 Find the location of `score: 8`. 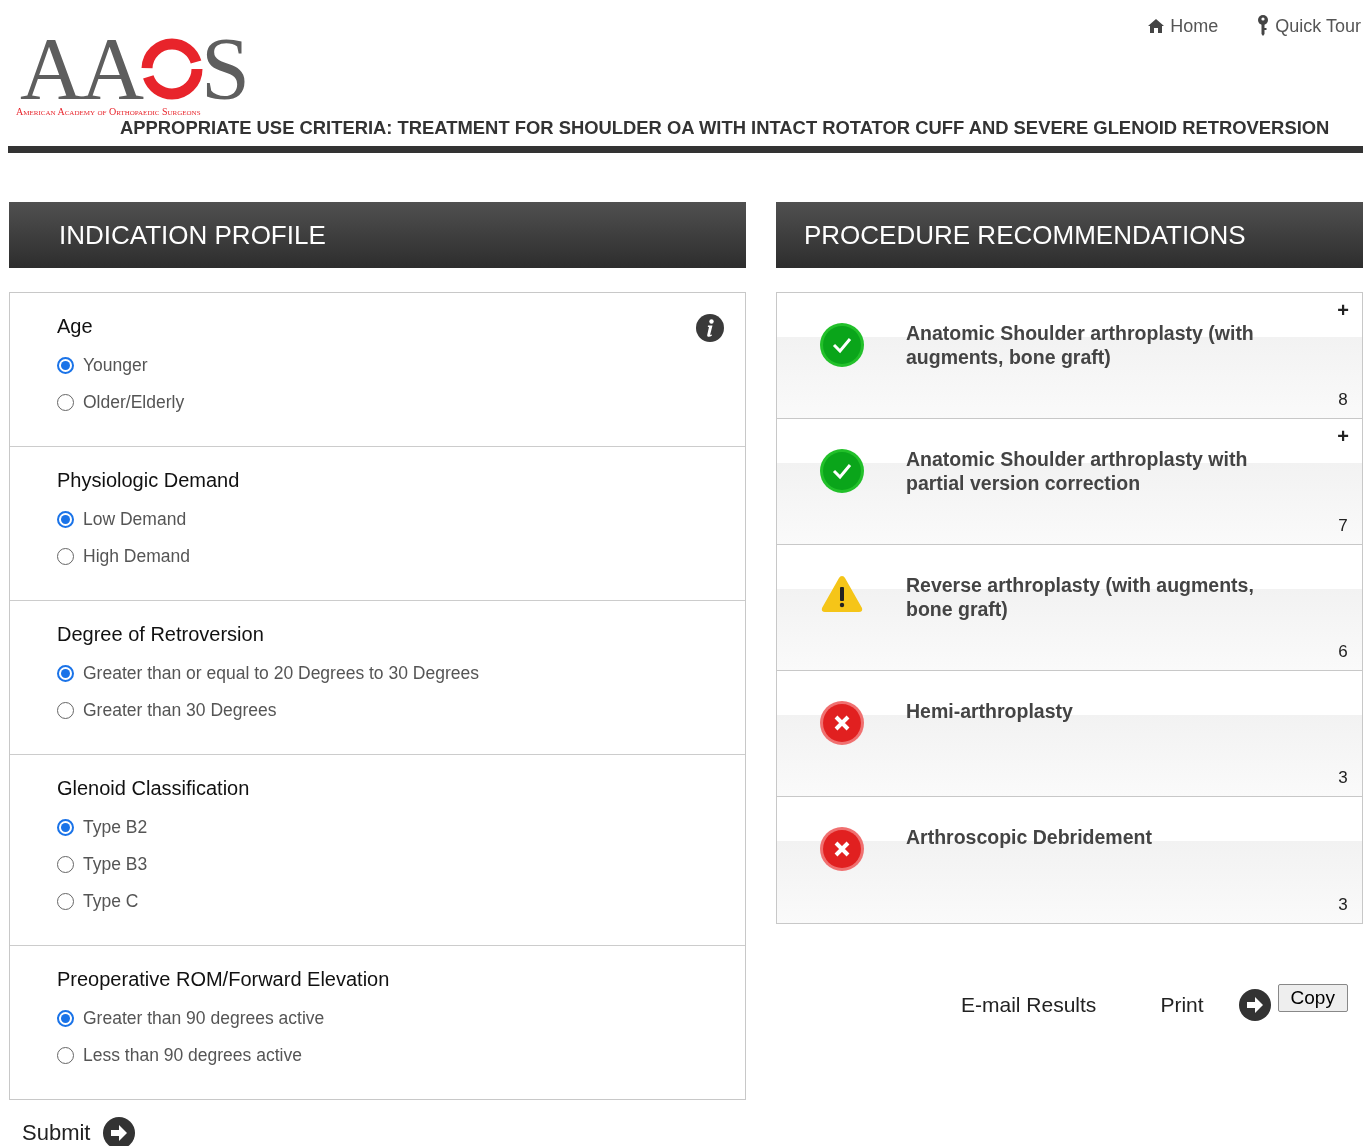

score: 8 is located at coordinates (1343, 400).